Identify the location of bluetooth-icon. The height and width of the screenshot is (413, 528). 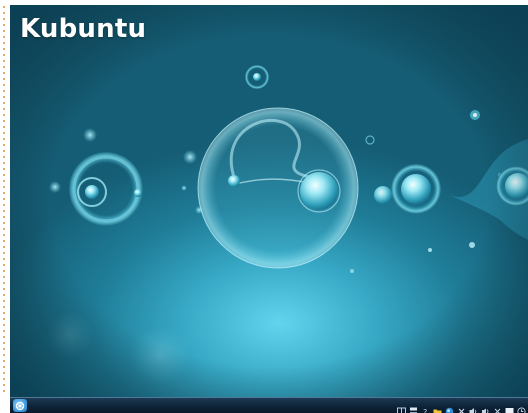
(461, 407).